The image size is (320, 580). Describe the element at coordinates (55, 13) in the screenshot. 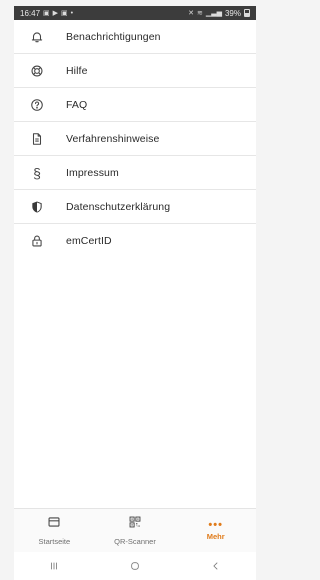

I see `play-notification-icon: ▶` at that location.